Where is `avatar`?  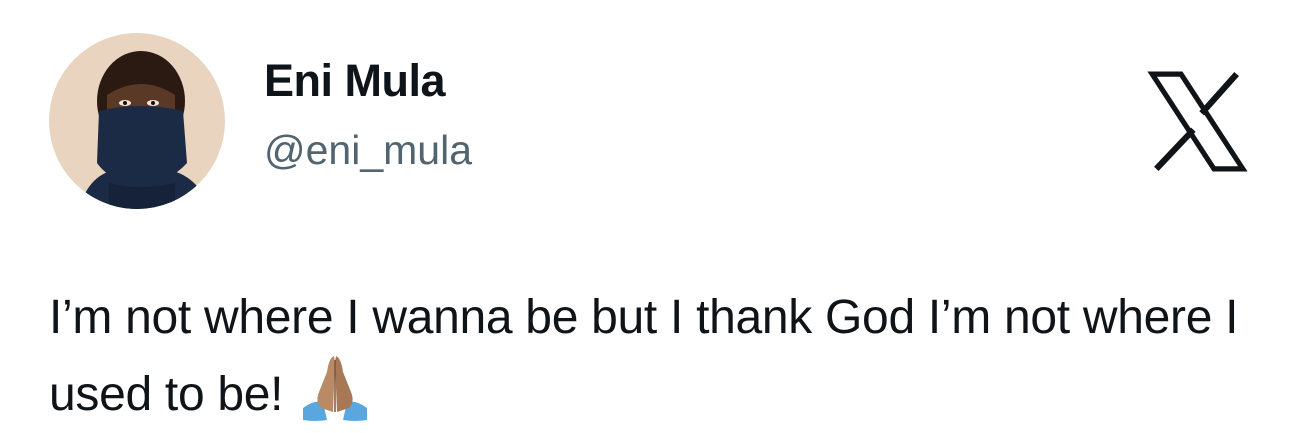 avatar is located at coordinates (137, 121).